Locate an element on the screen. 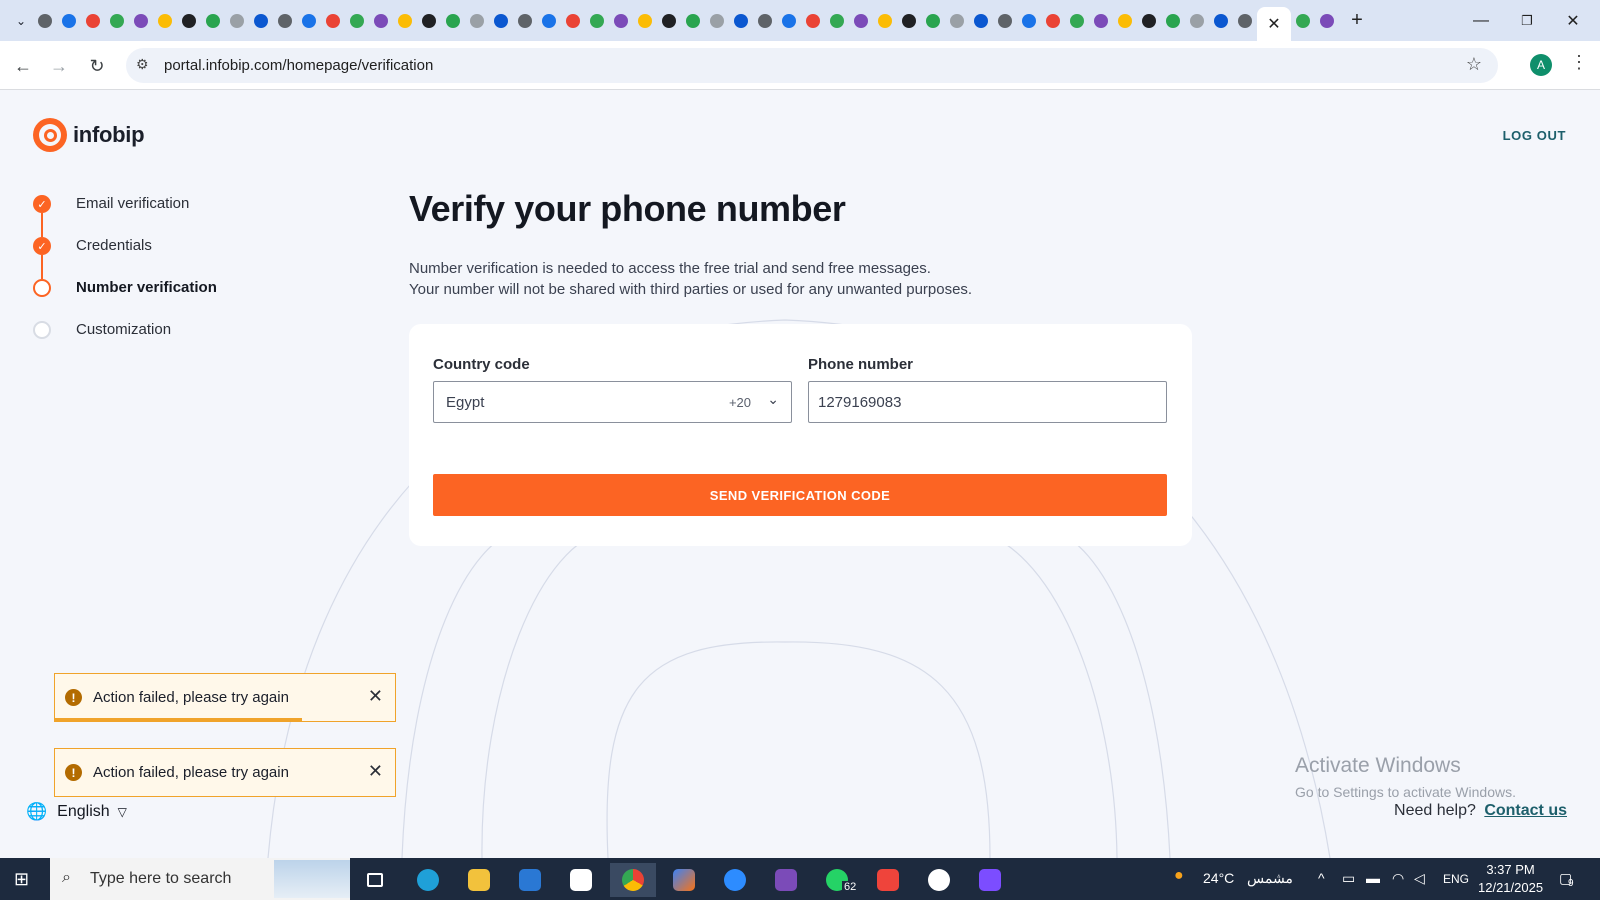 The image size is (1600, 900). reload-icon: ↻ is located at coordinates (97, 66).